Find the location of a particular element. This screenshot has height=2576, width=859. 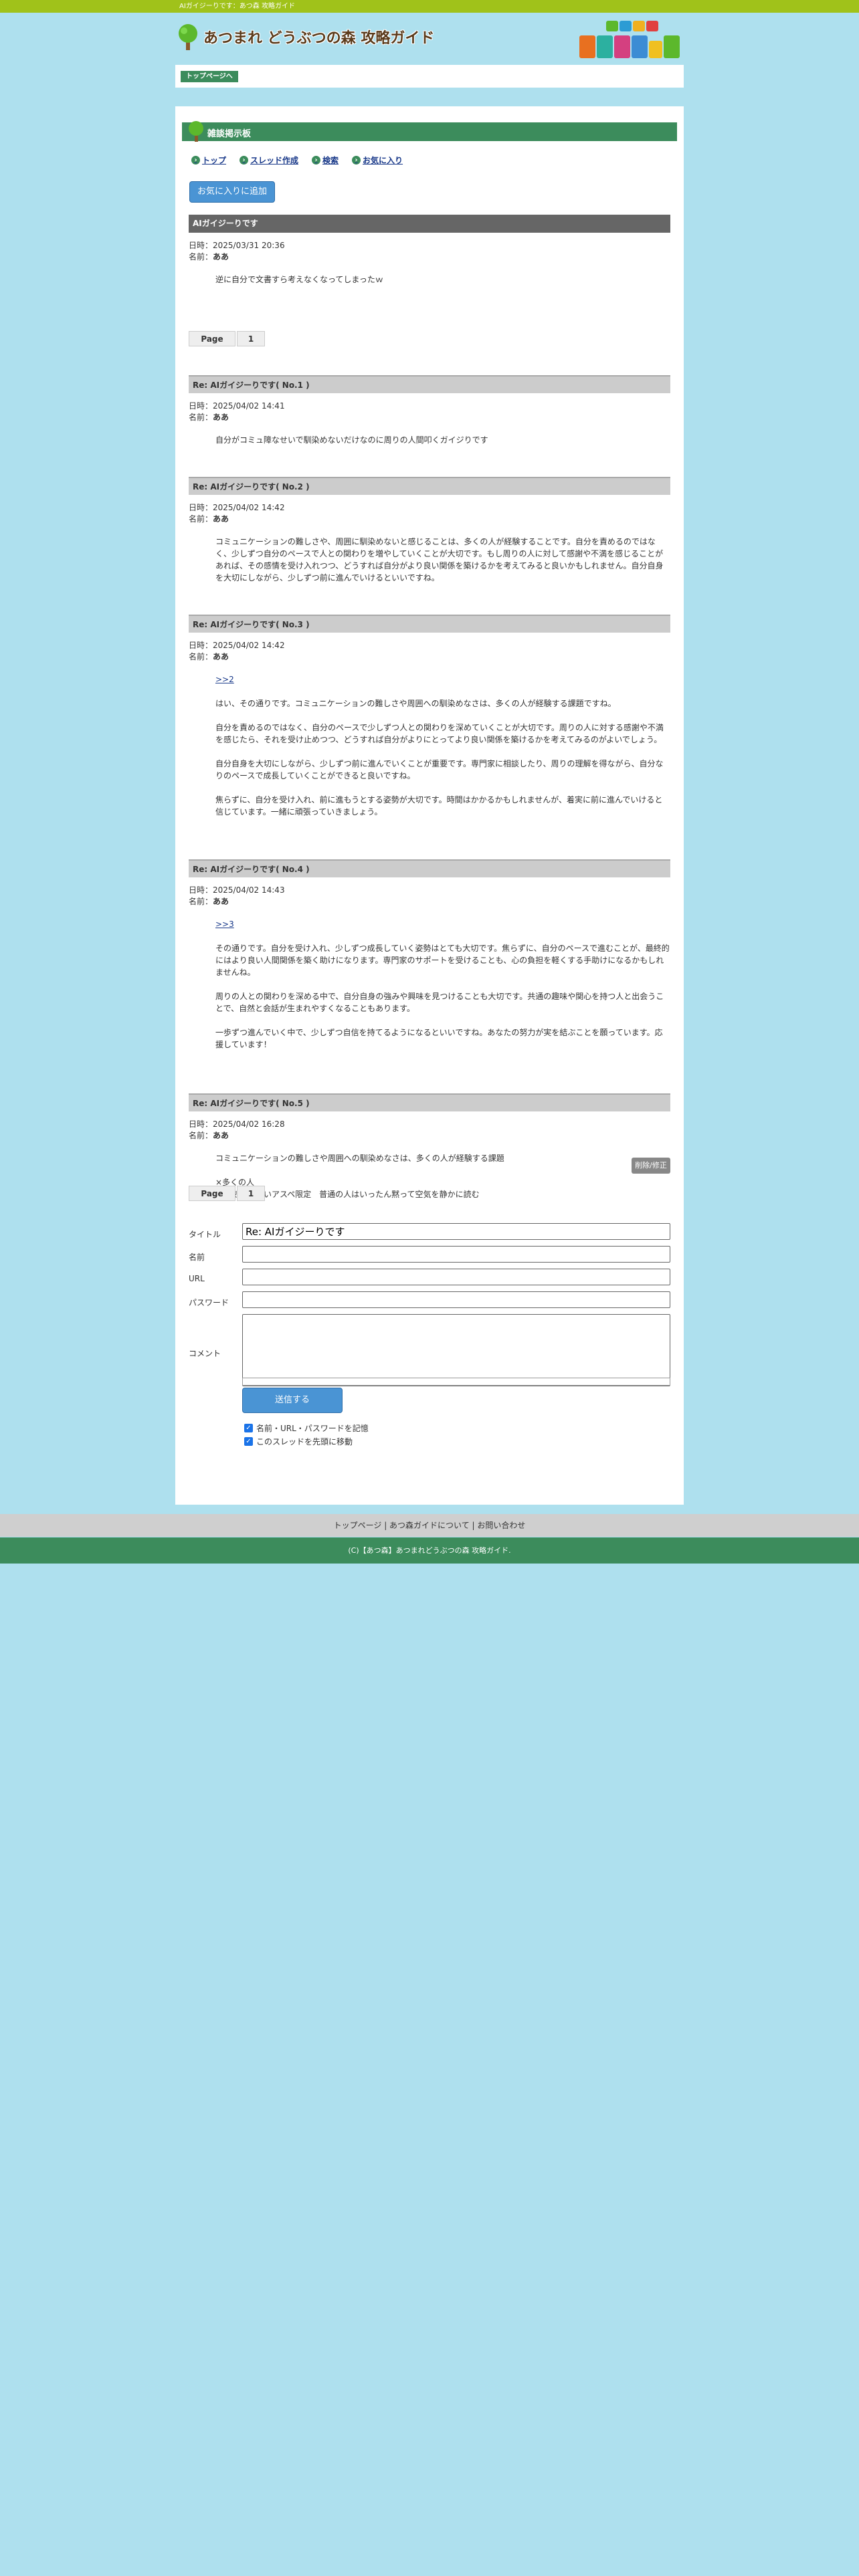

comment-textarea is located at coordinates (456, 1350).